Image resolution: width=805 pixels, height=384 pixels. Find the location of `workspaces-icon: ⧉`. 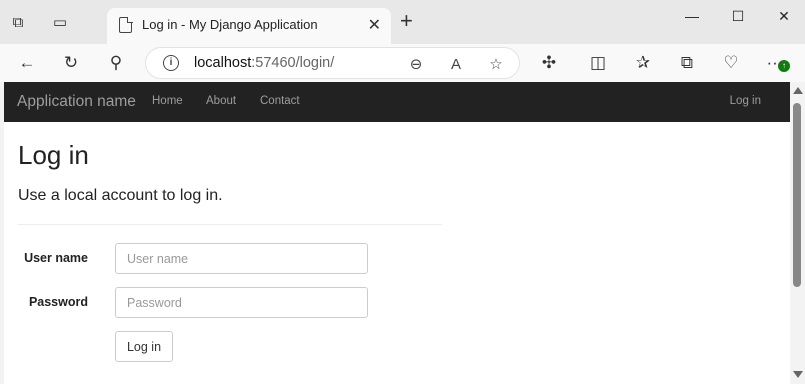

workspaces-icon: ⧉ is located at coordinates (18, 22).